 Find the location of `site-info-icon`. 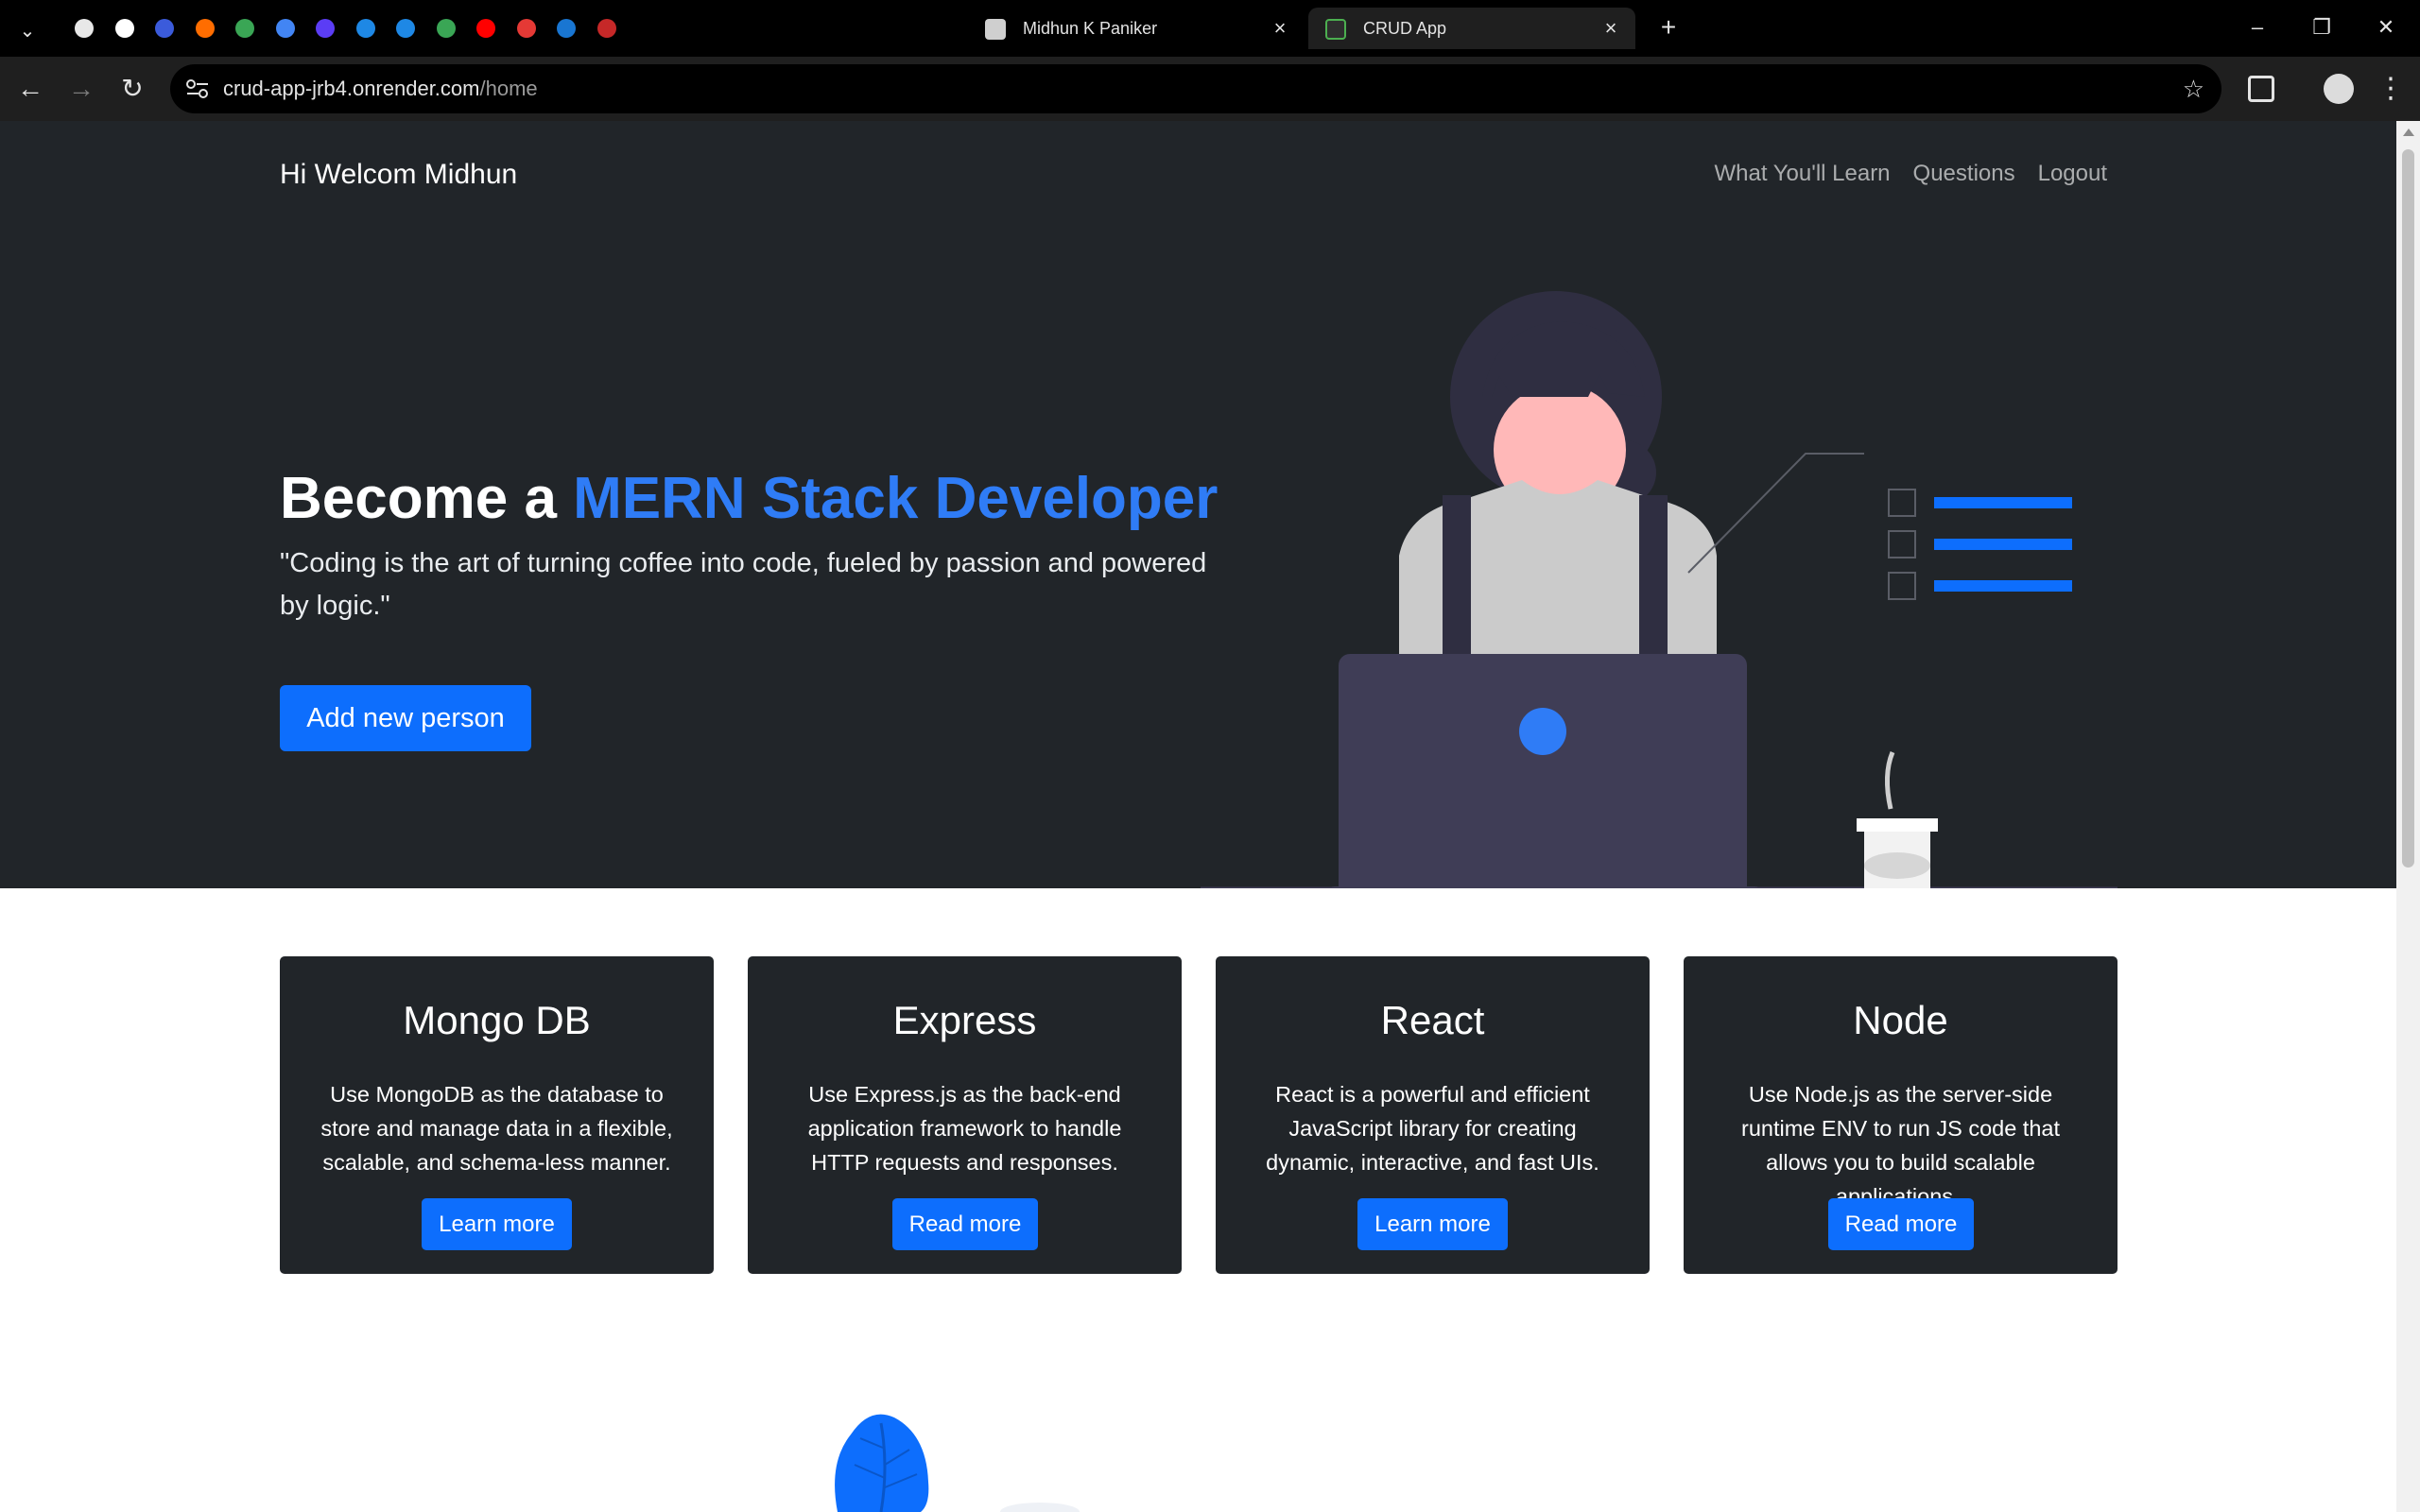

site-info-icon is located at coordinates (197, 88).